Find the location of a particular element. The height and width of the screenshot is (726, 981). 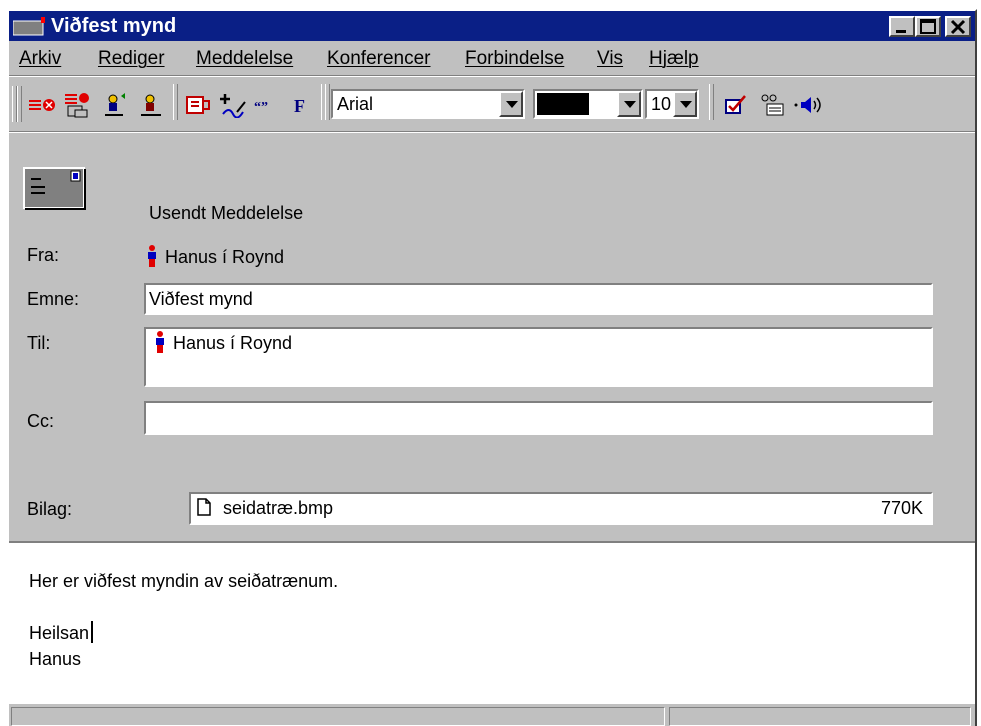

subject-value: Viðfest mynd is located at coordinates (201, 299).